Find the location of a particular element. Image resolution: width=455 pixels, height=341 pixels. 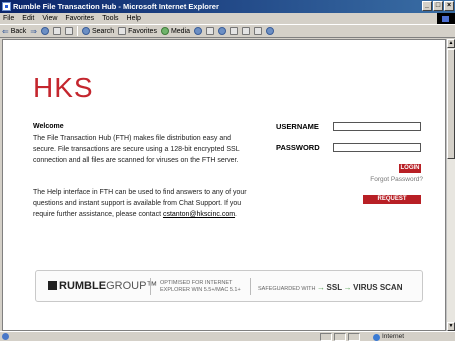

scroll-thumb is located at coordinates (451, 104).